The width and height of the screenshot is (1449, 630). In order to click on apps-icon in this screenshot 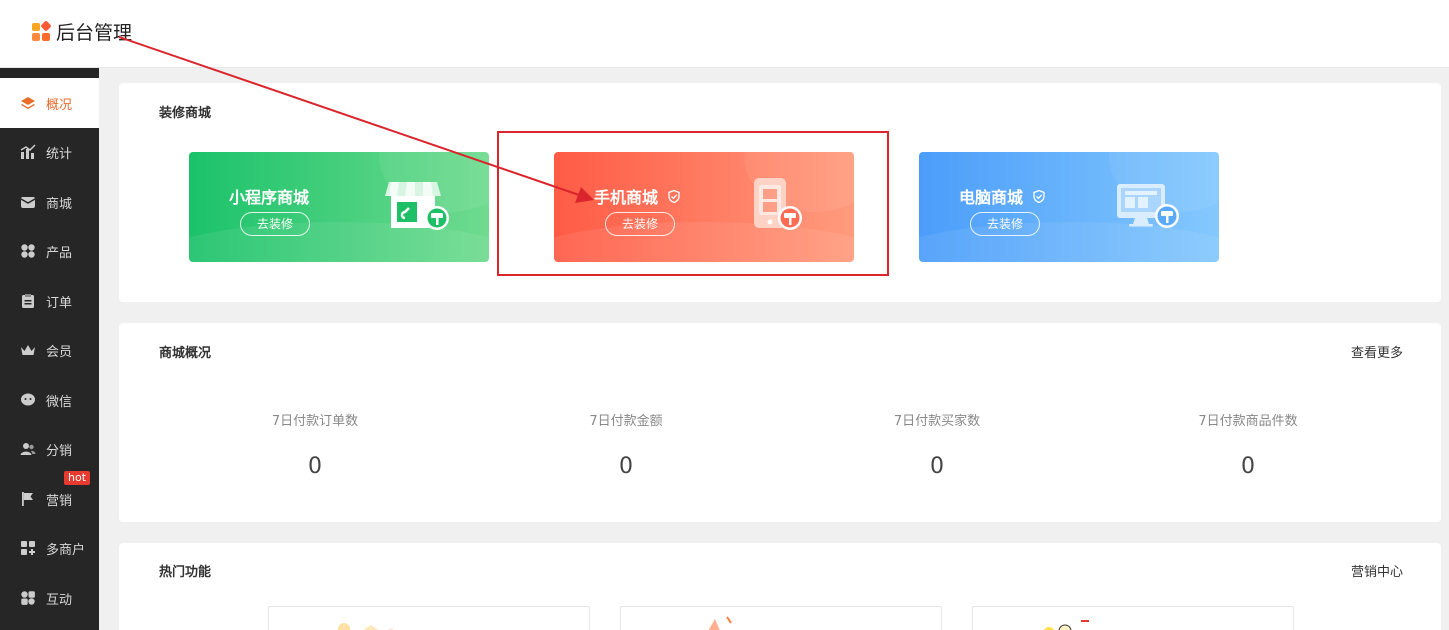, I will do `click(28, 598)`.